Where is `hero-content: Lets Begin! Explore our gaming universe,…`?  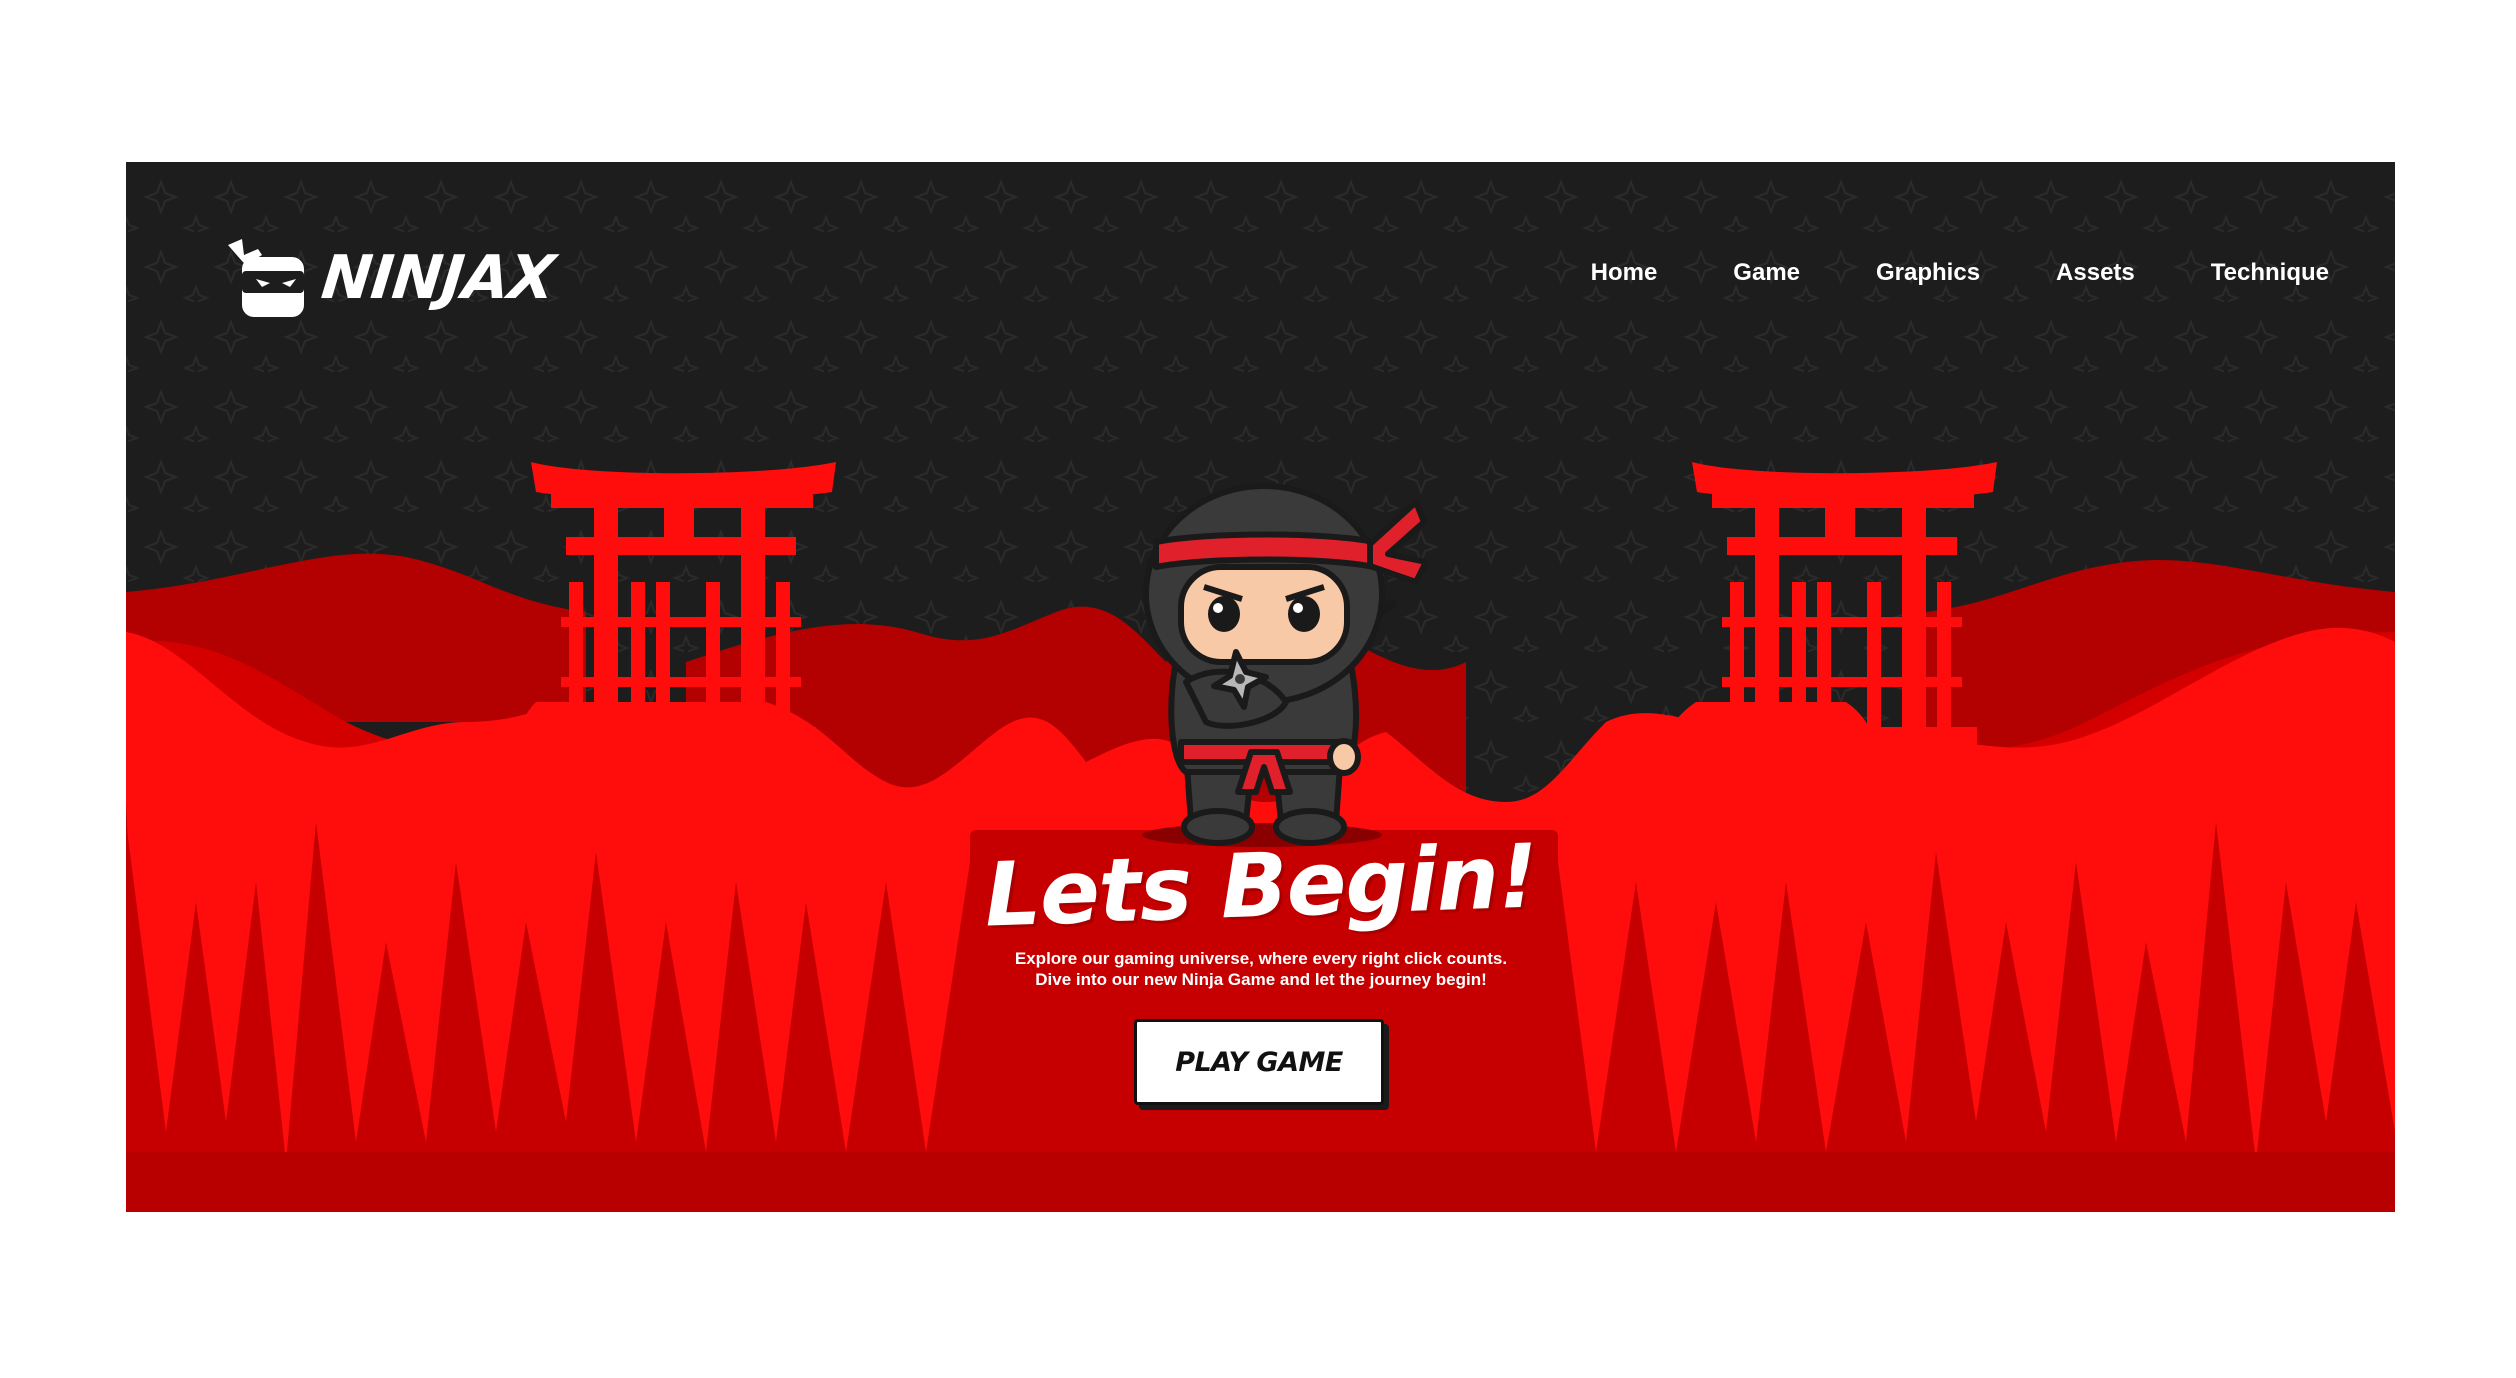
hero-content: Lets Begin! Explore our gaming universe,… is located at coordinates (1261, 907).